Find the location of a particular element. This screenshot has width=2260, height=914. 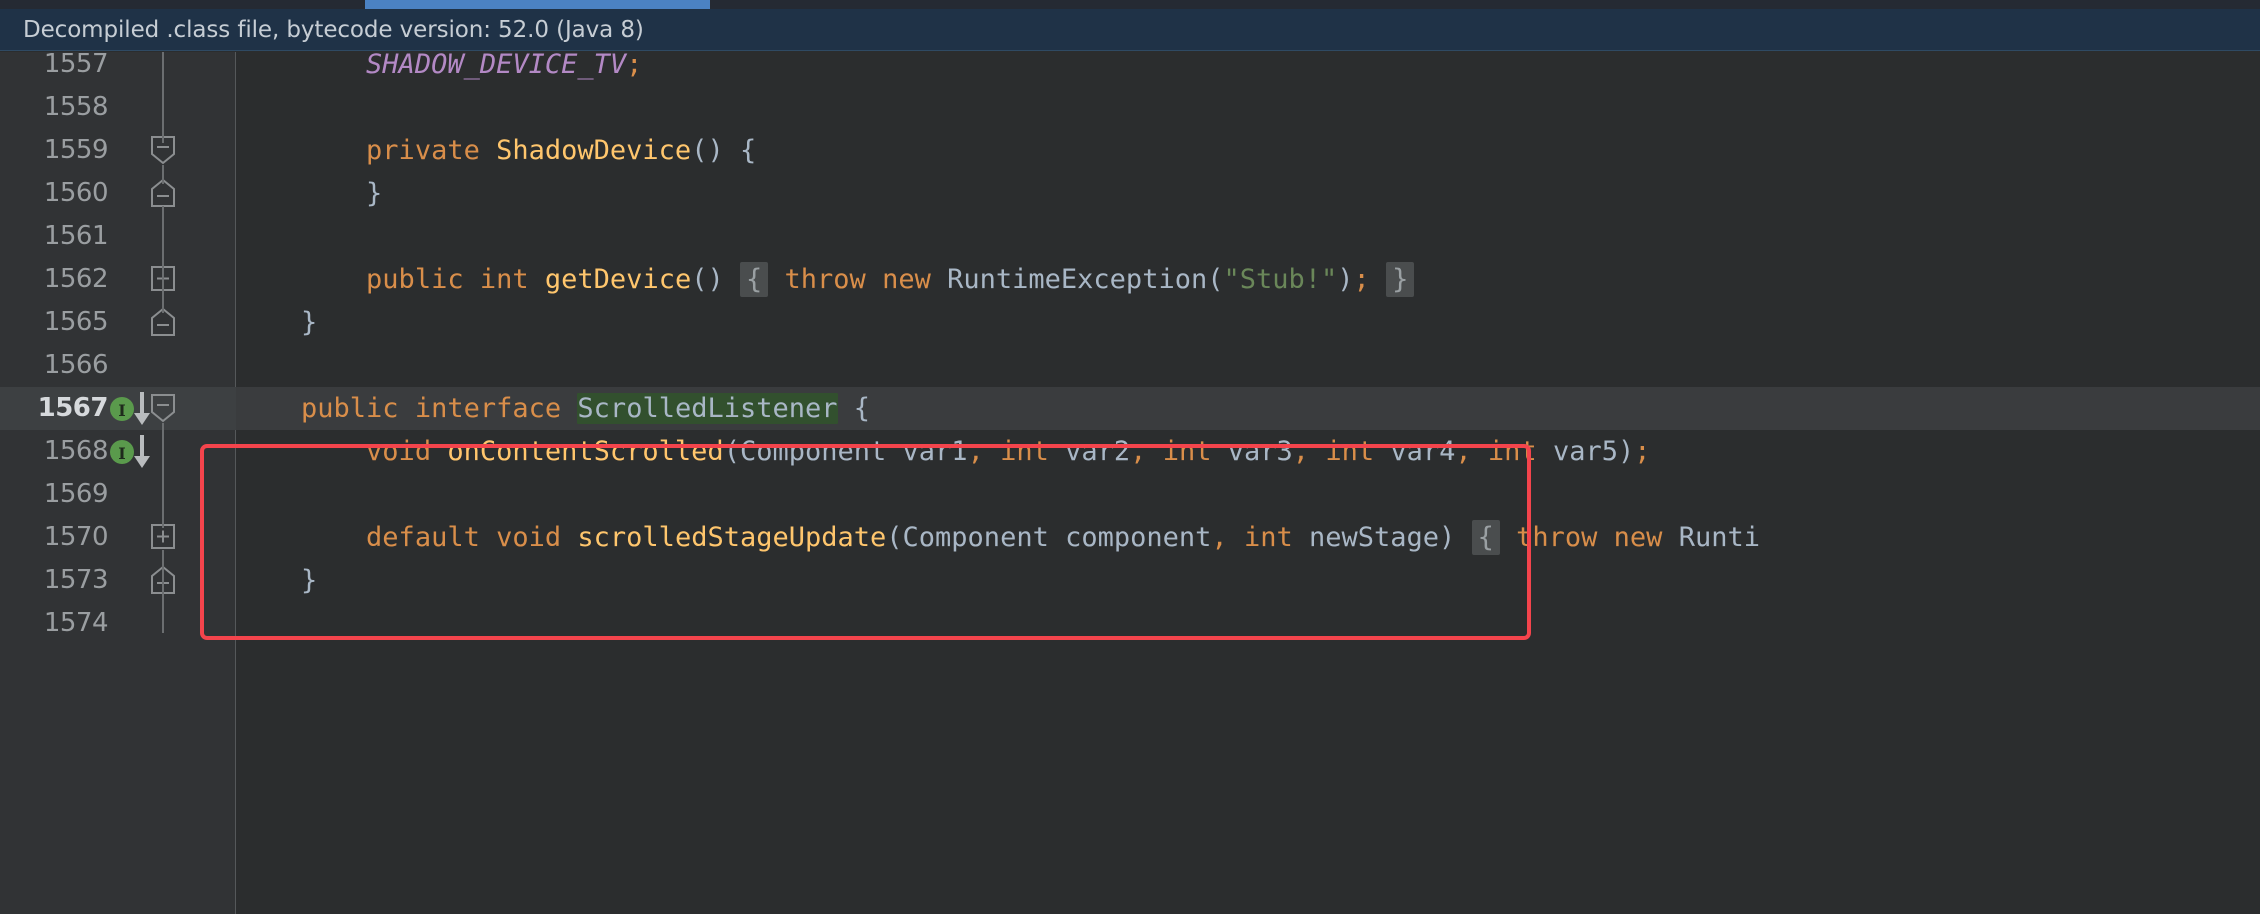

code-line-row: 1557 SHADOW_DEVICE_TV; is located at coordinates (1130, 69).